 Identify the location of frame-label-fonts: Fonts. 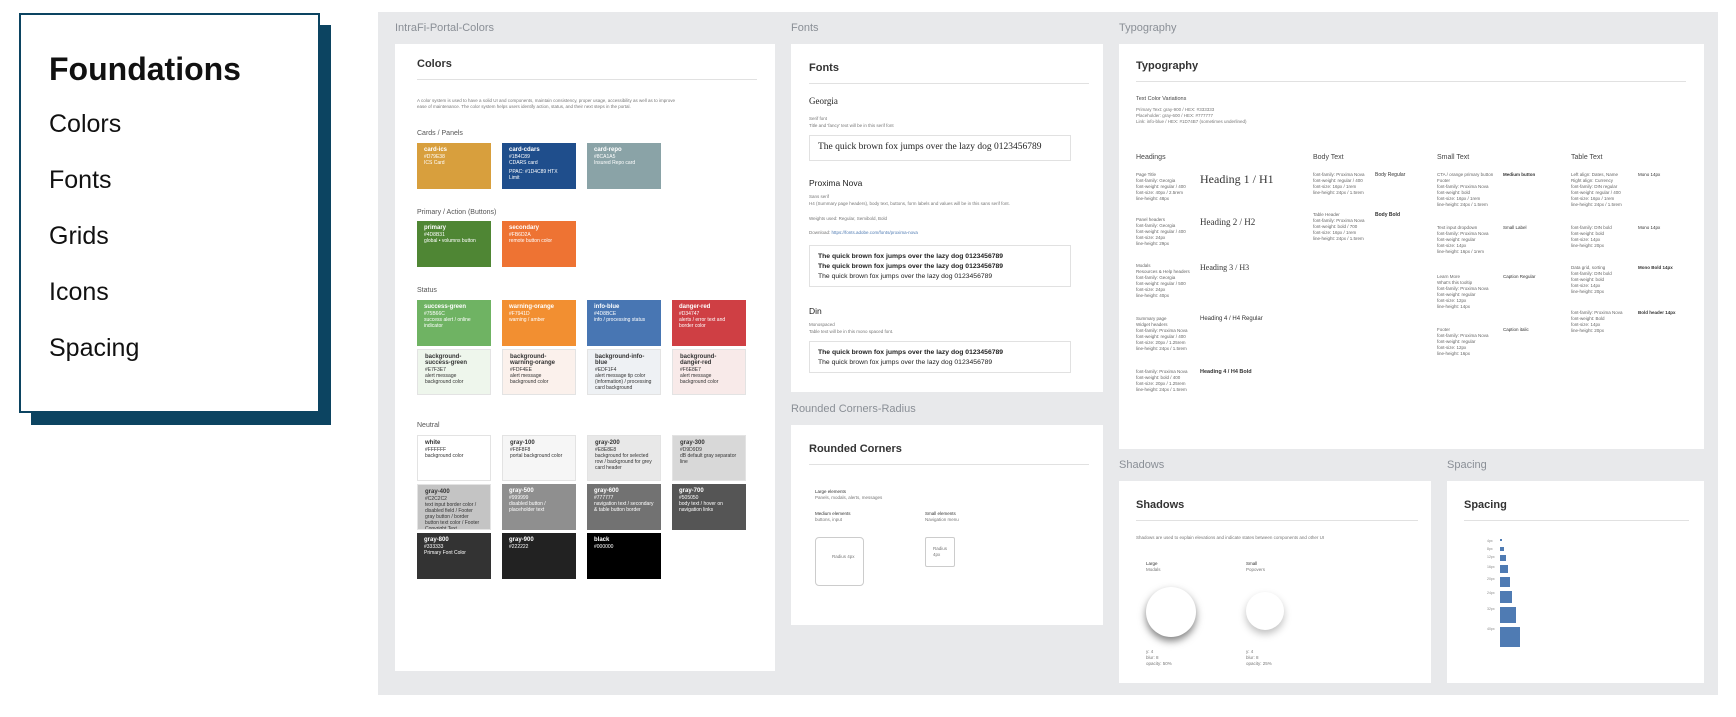
(805, 28).